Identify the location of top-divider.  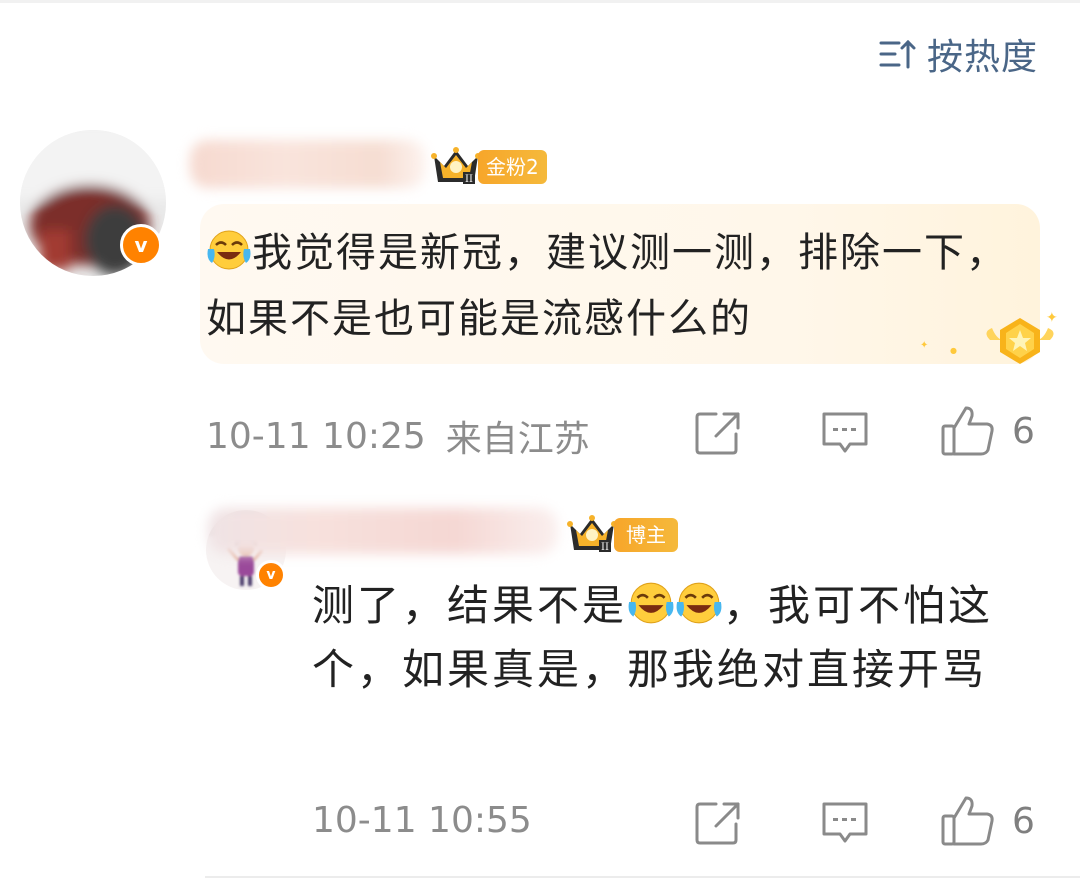
(540, 1).